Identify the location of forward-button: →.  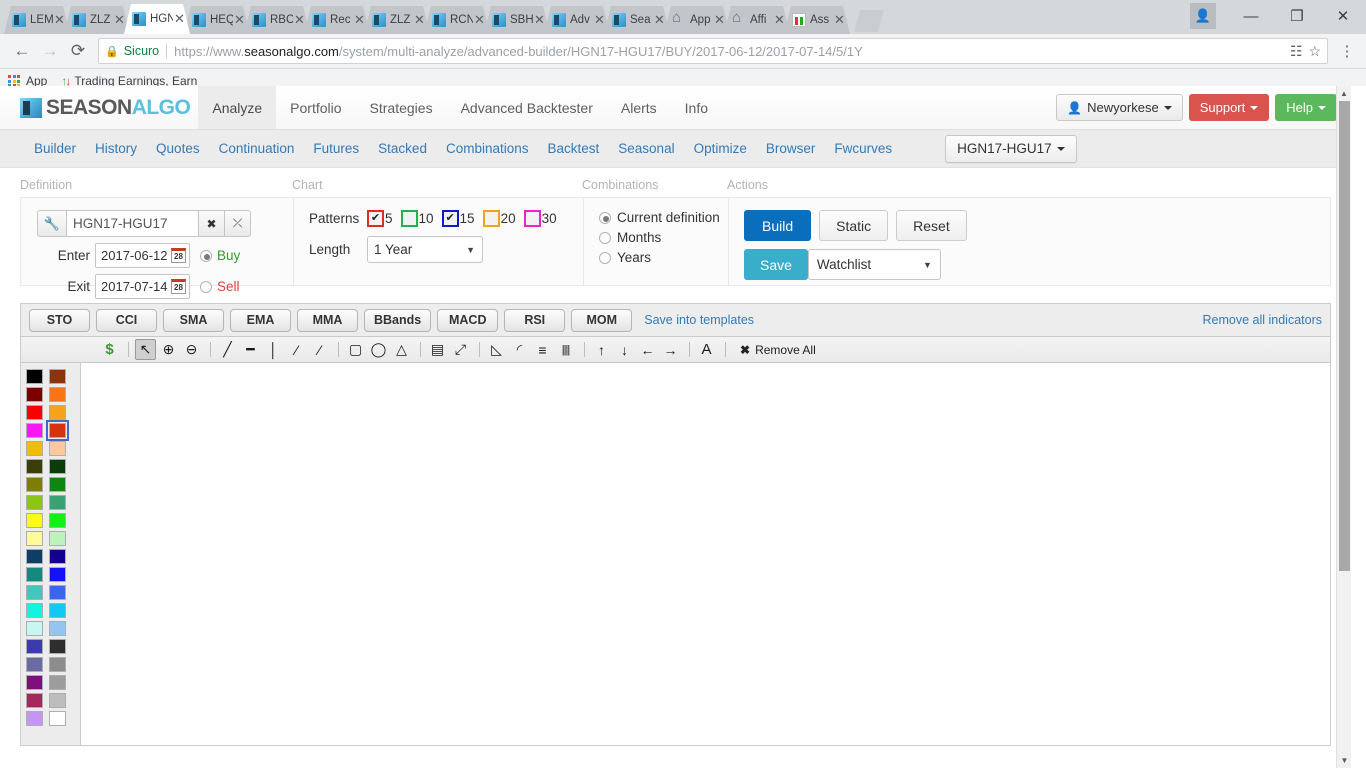
(50, 51).